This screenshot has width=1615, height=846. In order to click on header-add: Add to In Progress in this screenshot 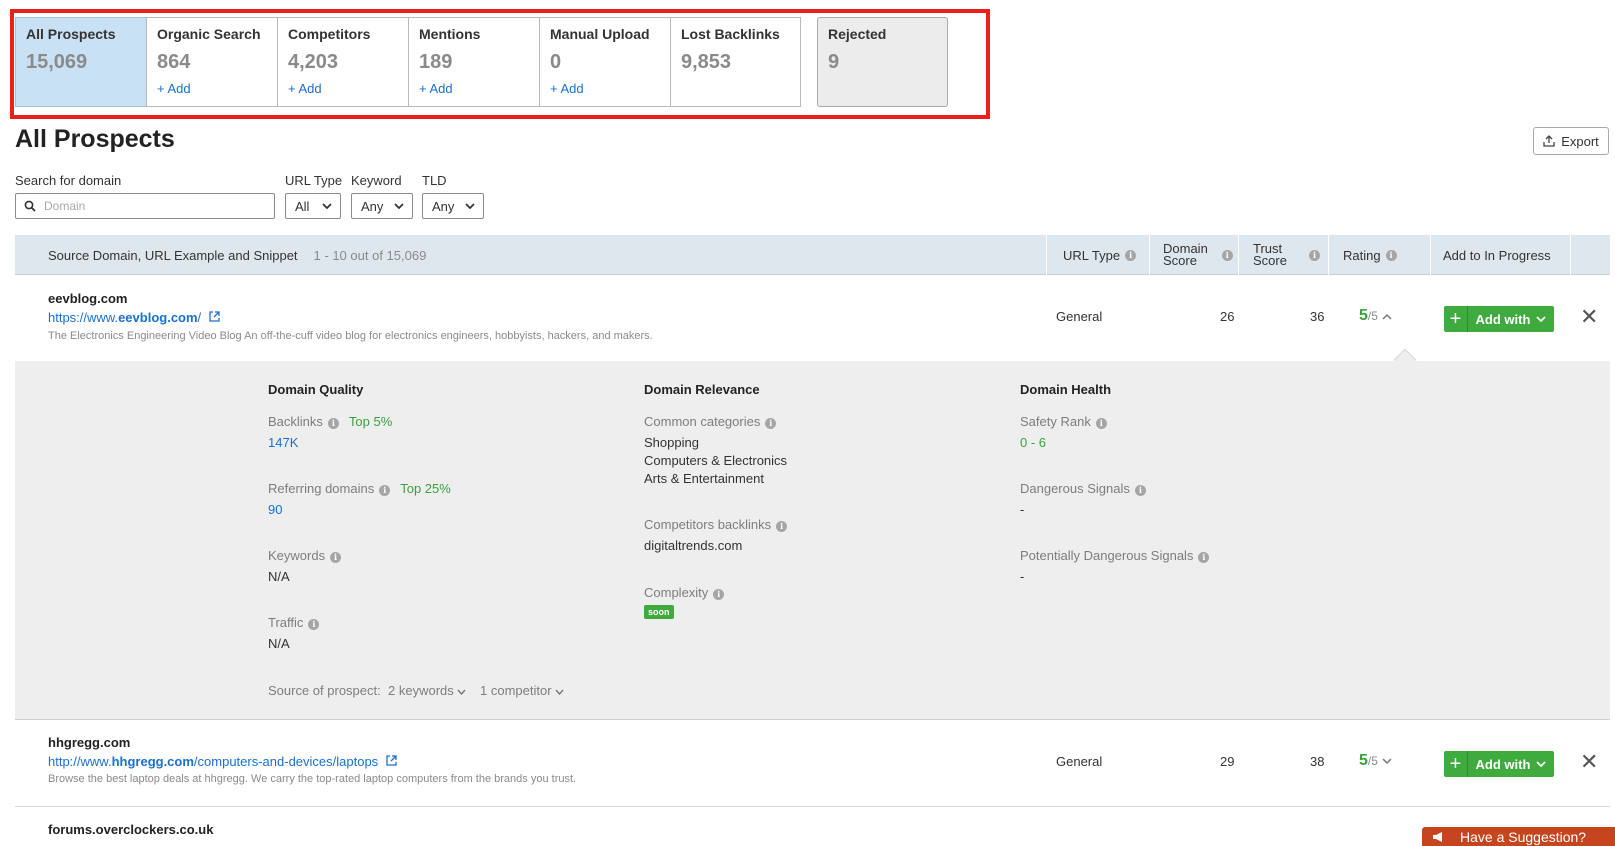, I will do `click(1497, 255)`.